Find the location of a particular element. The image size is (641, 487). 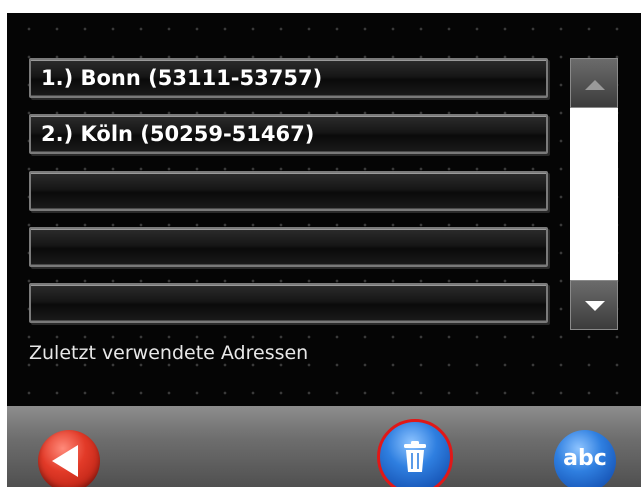

scroll-down-button is located at coordinates (594, 305).